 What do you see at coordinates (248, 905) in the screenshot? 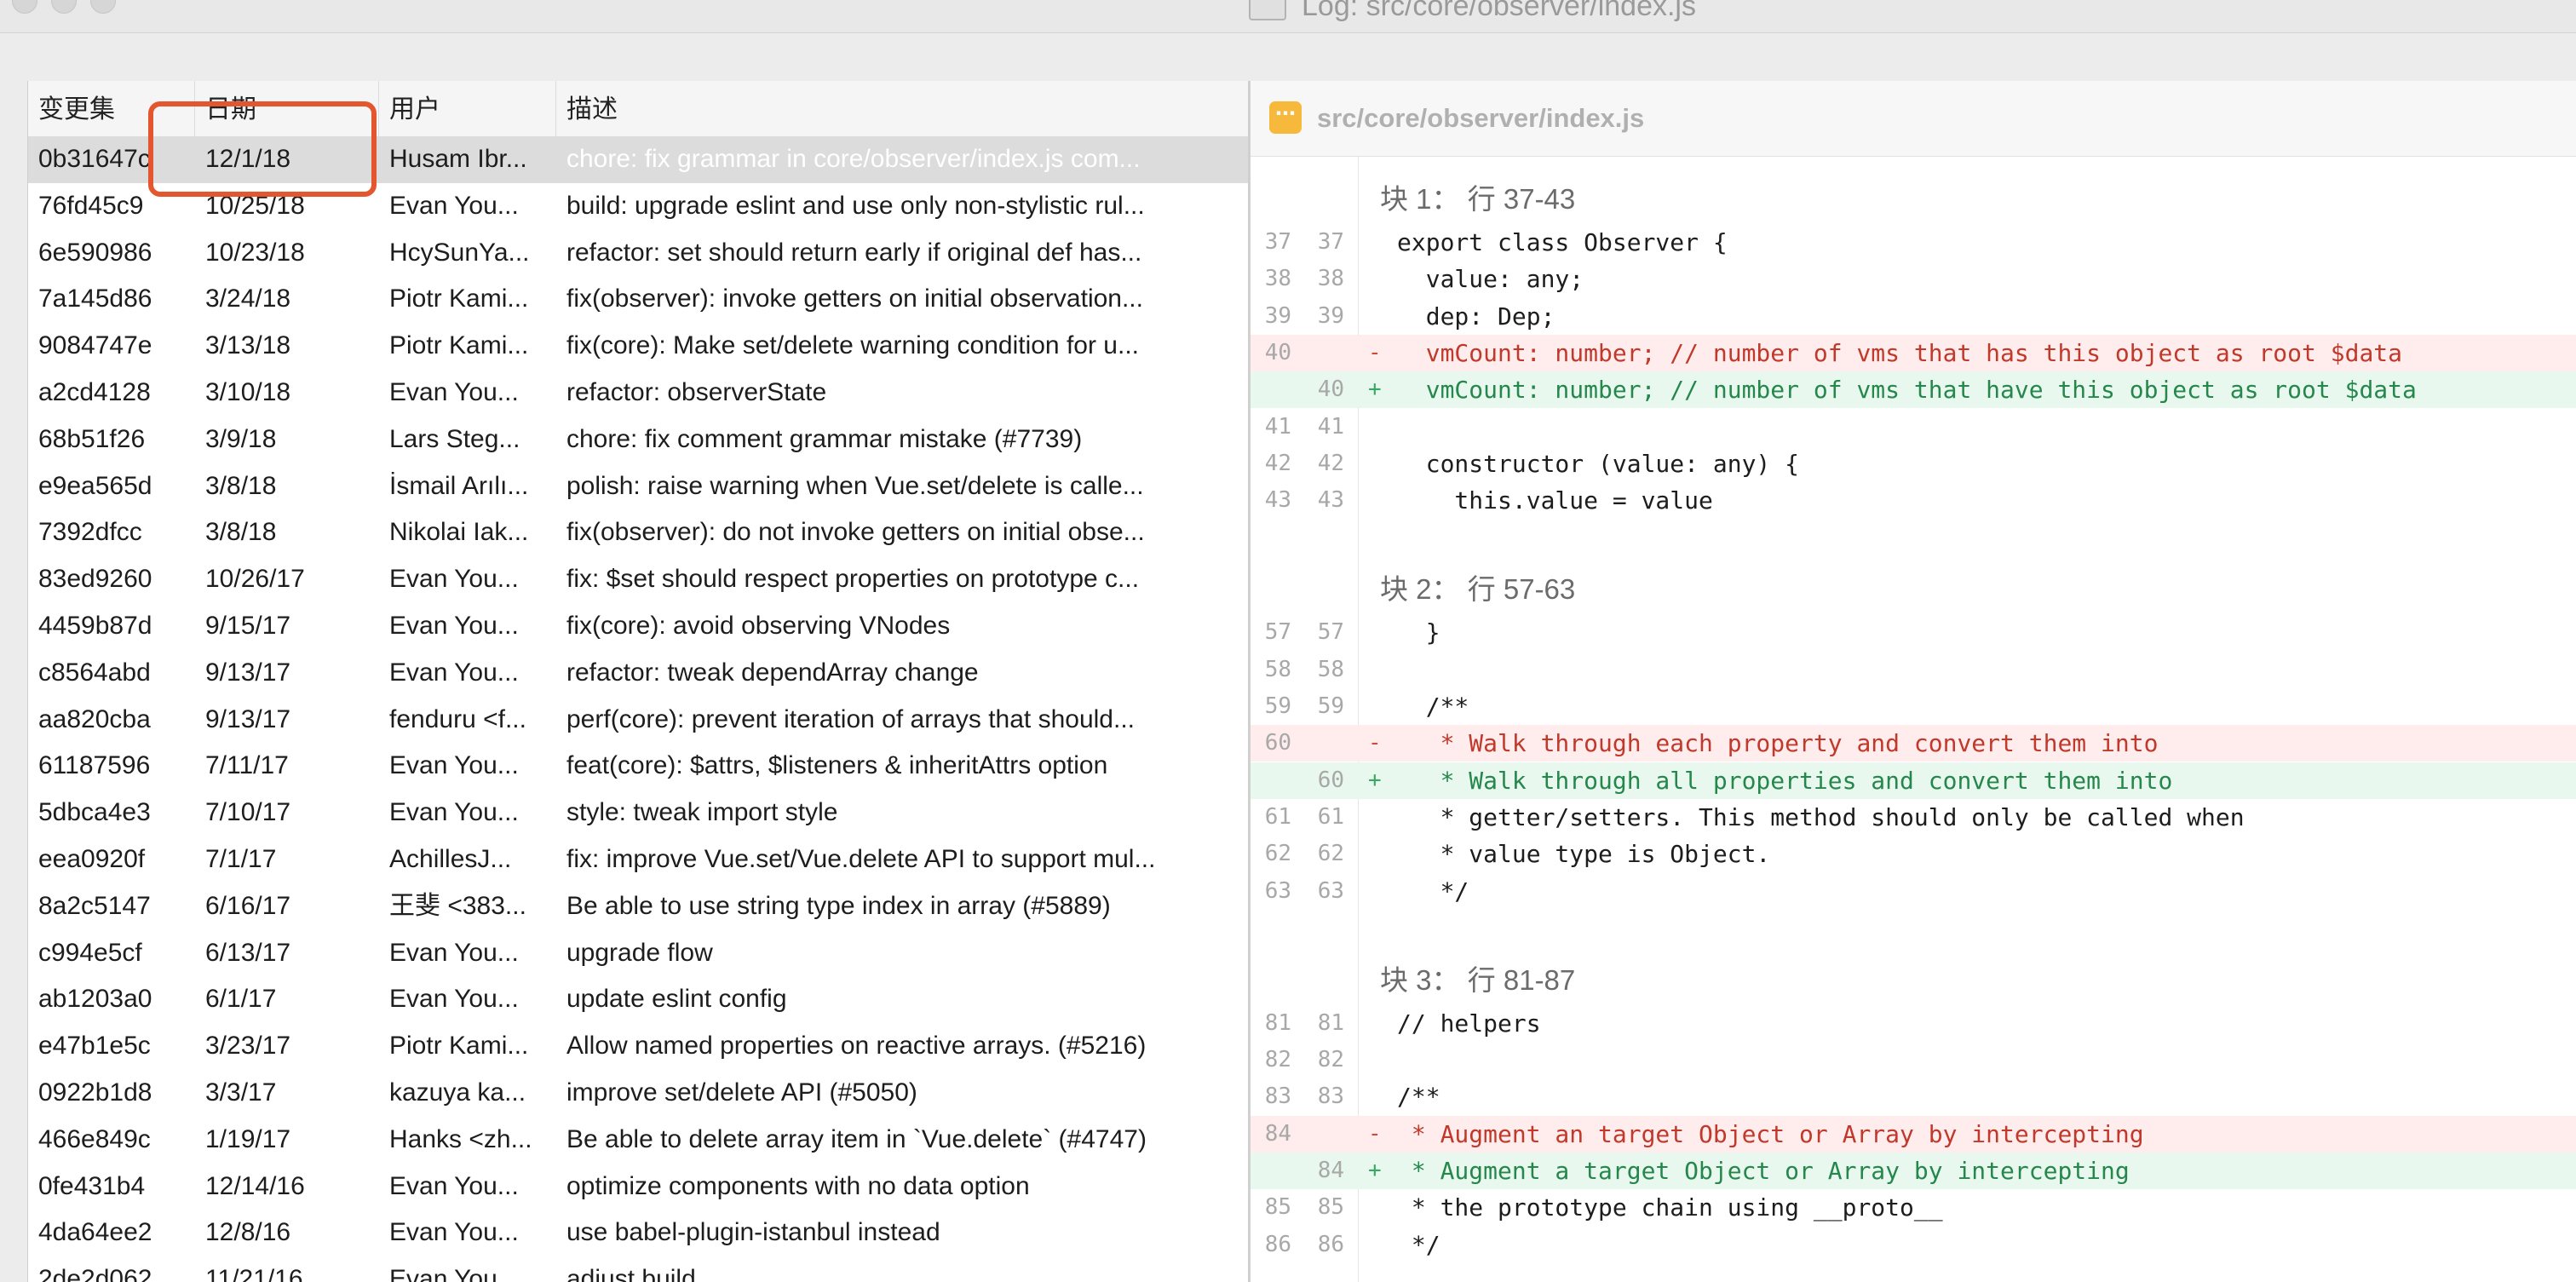
I see `date-cell: 6/16/17` at bounding box center [248, 905].